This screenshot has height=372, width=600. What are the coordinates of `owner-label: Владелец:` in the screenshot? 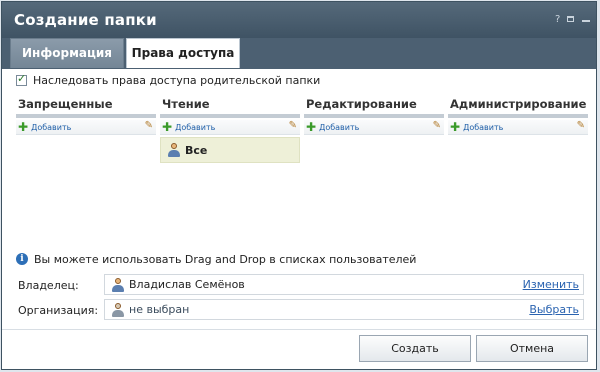 It's located at (48, 285).